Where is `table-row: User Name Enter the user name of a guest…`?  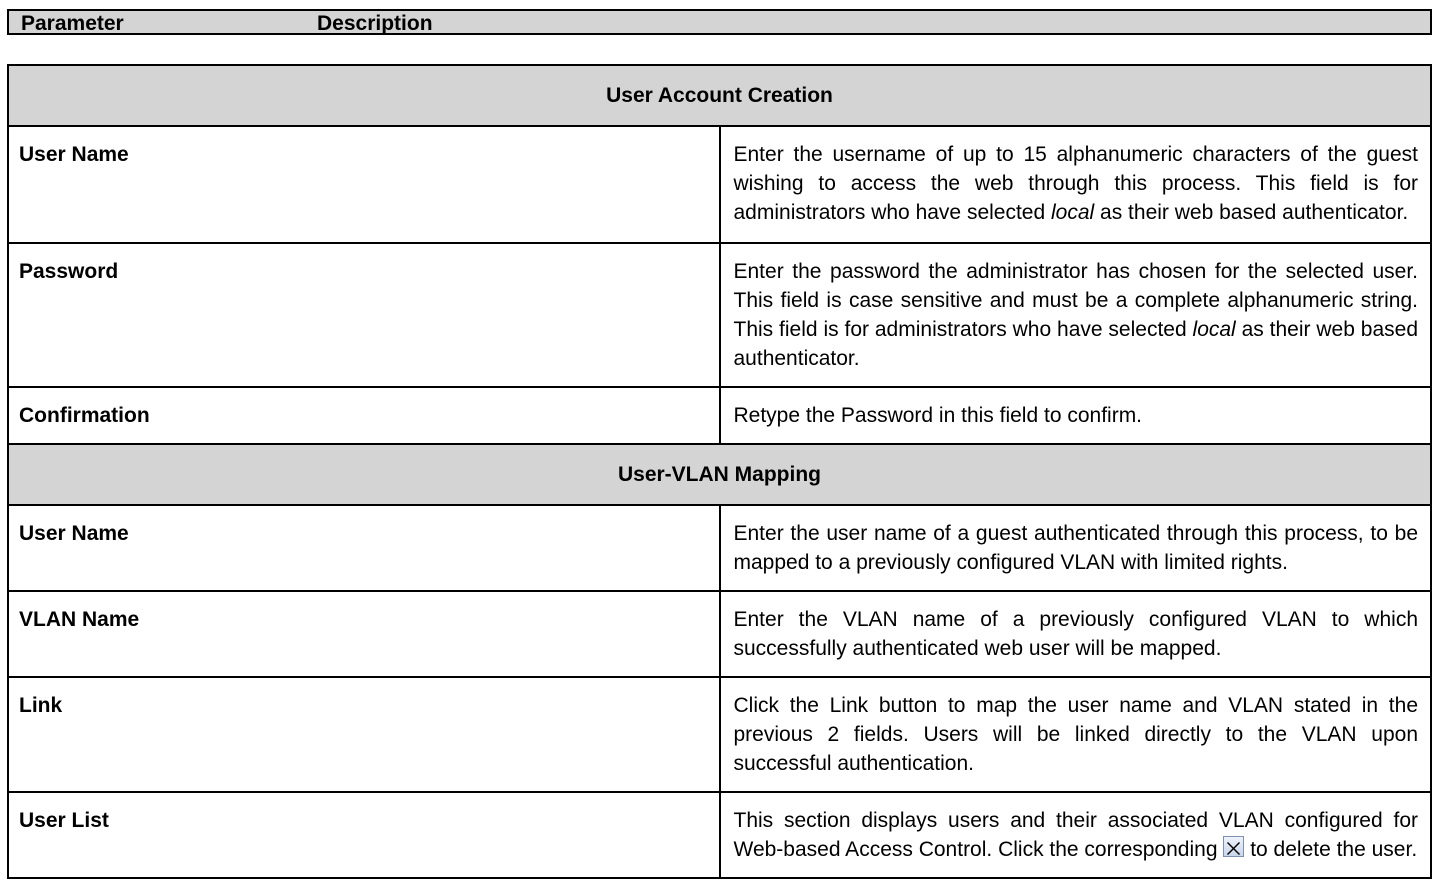
table-row: User Name Enter the user name of a guest… is located at coordinates (719, 548).